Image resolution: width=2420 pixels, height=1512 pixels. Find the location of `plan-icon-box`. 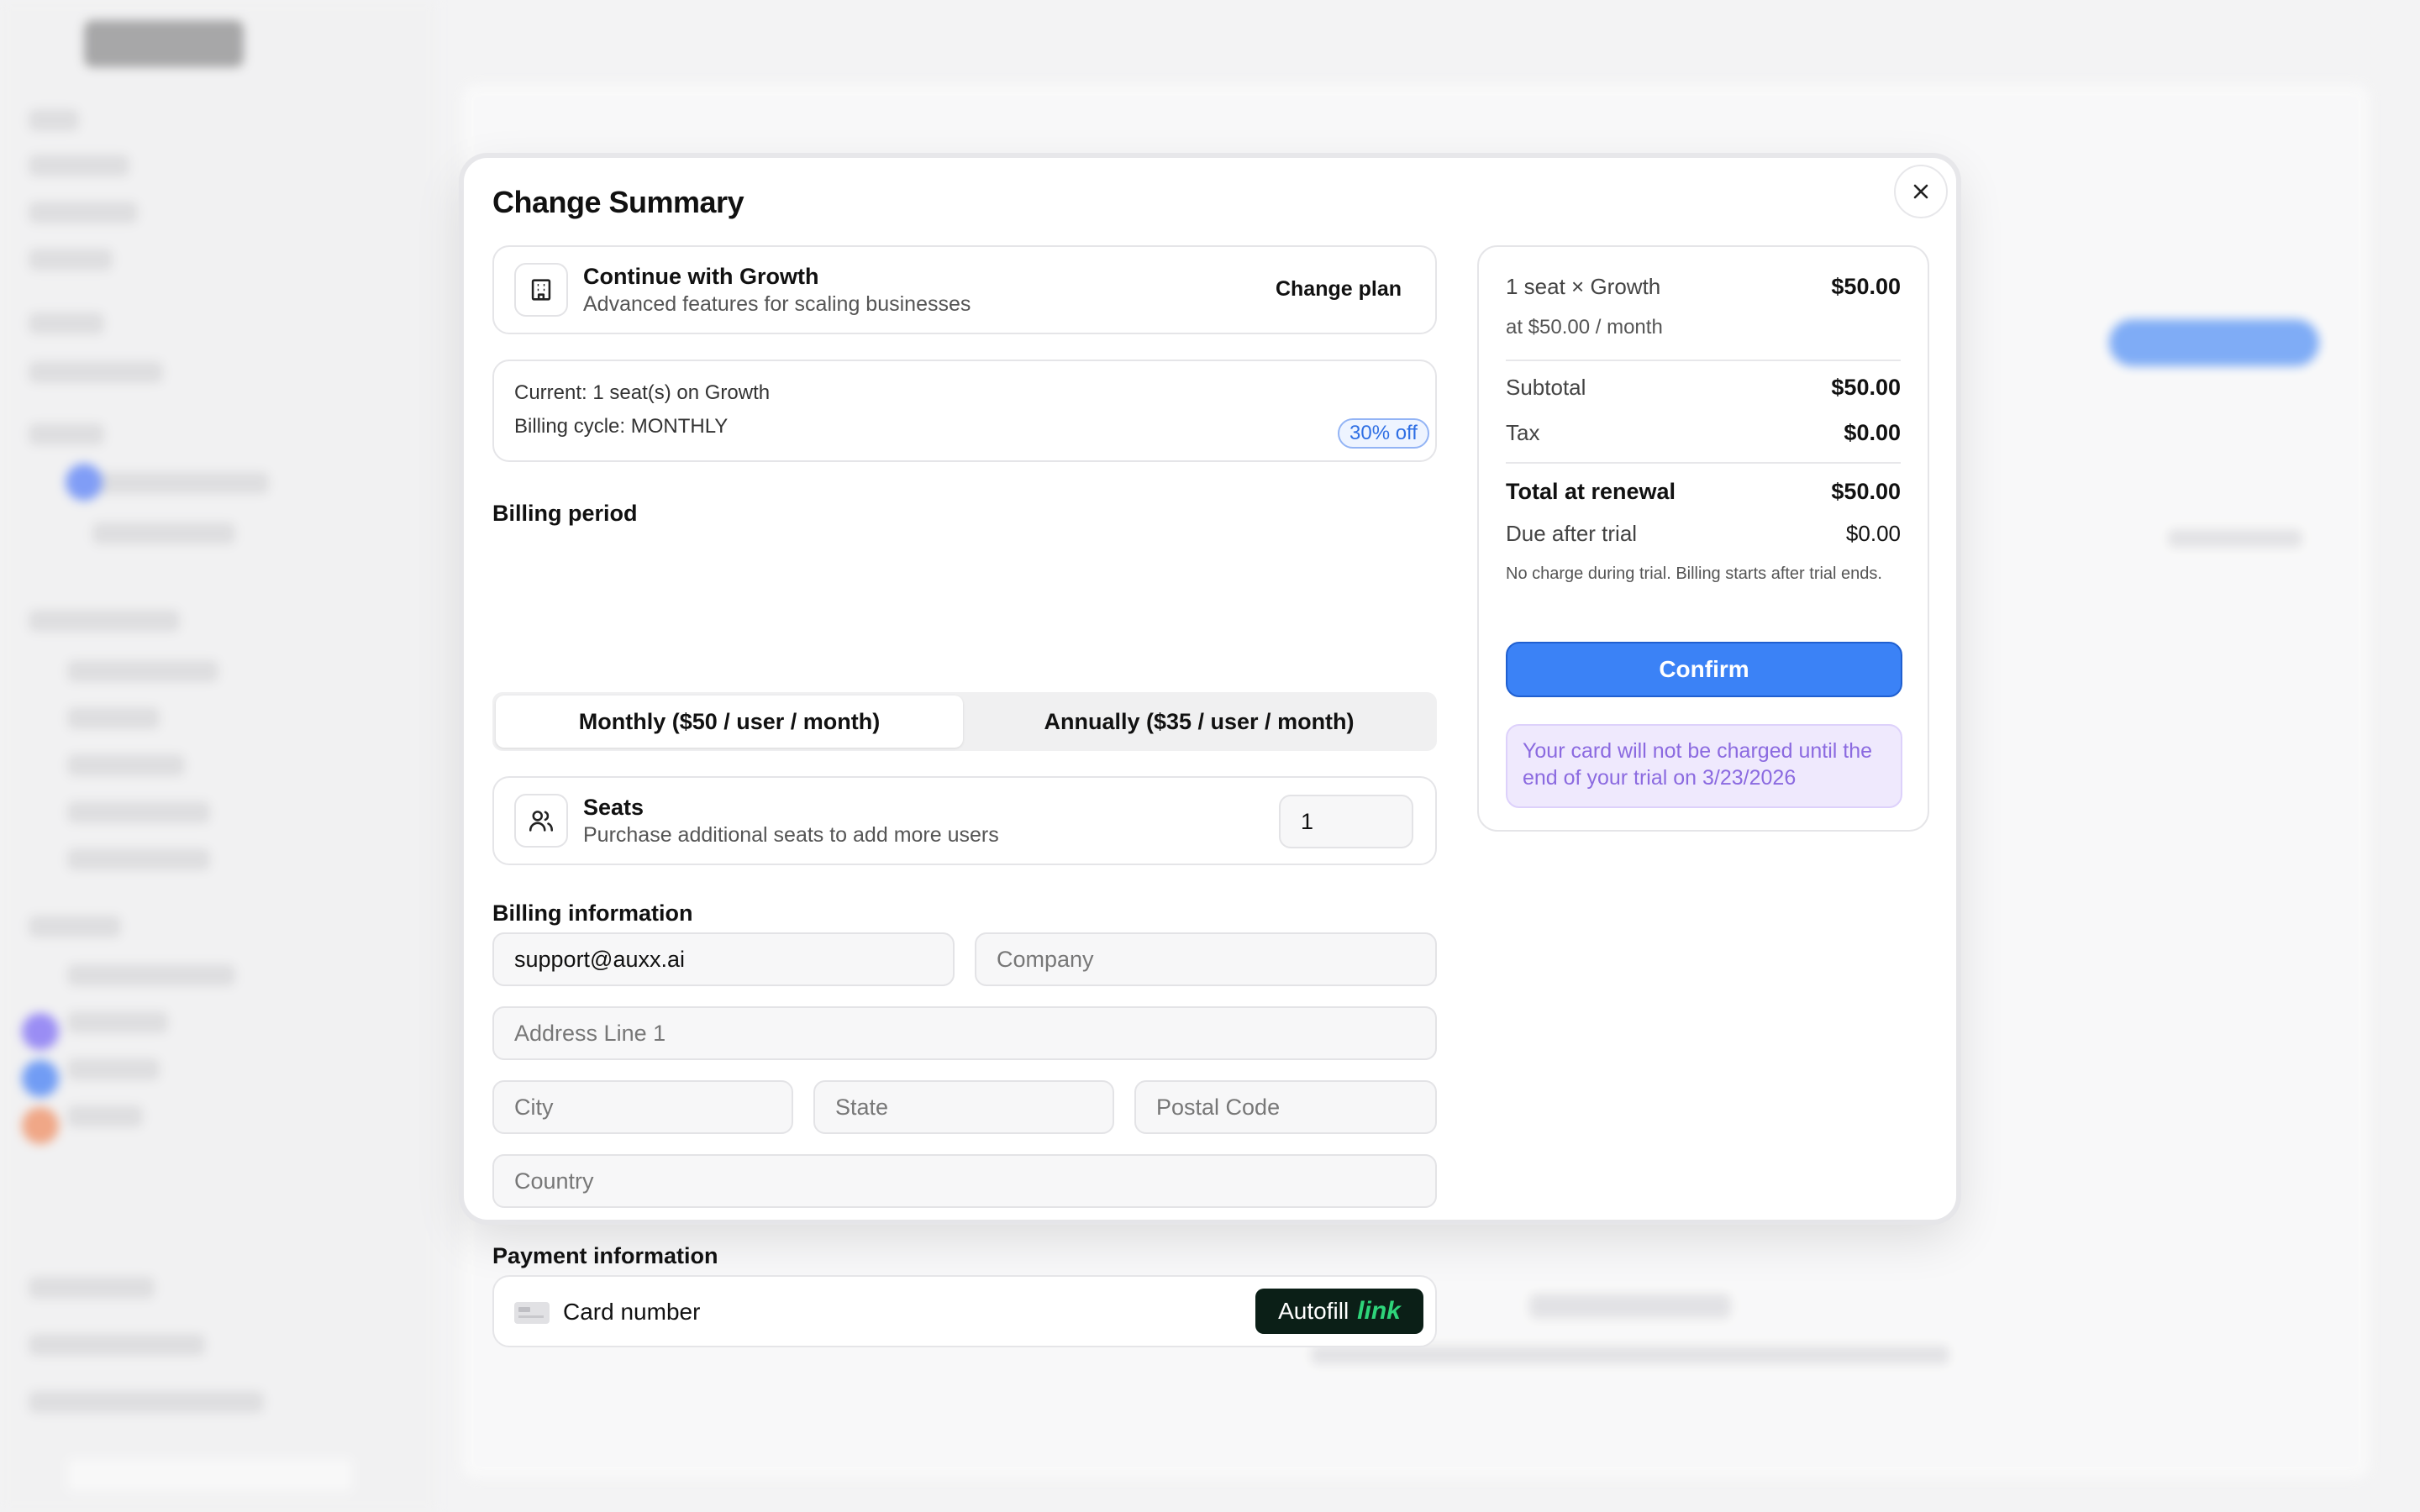

plan-icon-box is located at coordinates (541, 290).